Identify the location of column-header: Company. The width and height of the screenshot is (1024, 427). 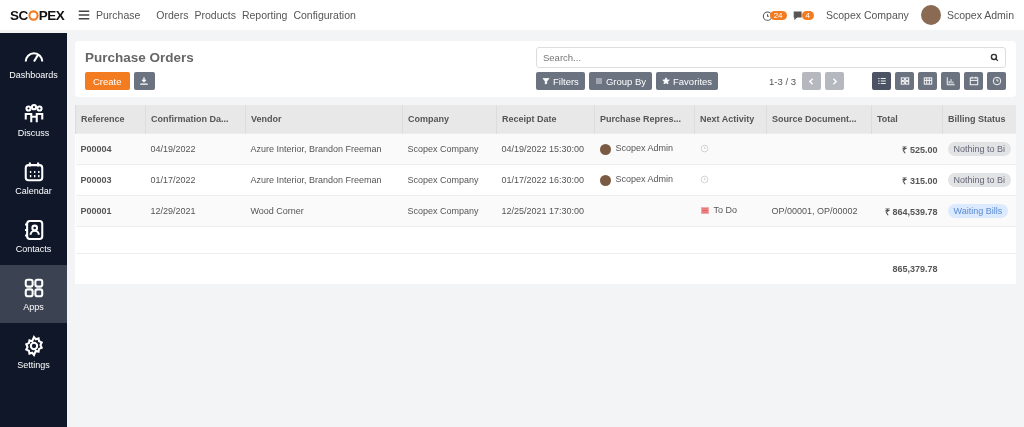
(449, 119).